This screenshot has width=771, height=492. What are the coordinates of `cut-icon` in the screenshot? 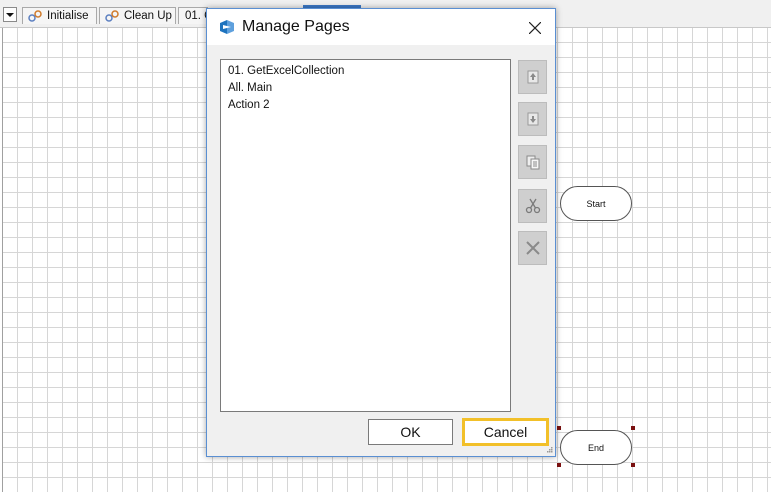 It's located at (533, 206).